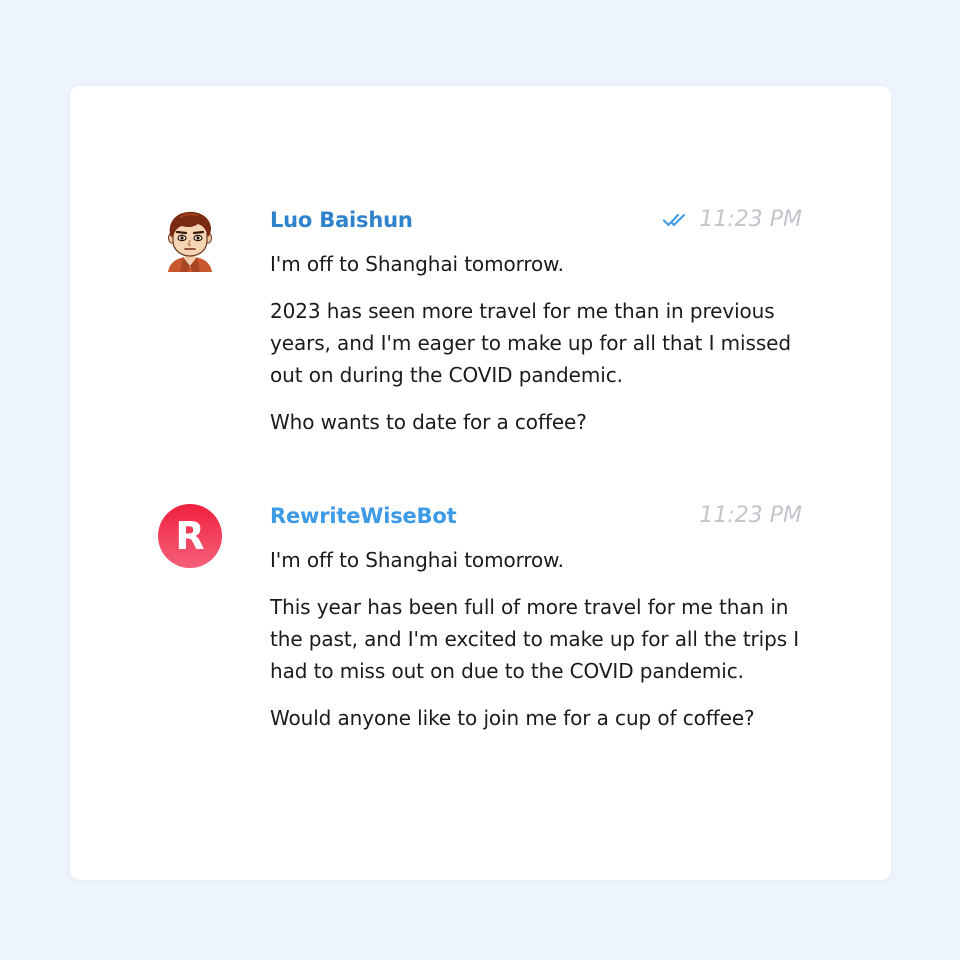 The height and width of the screenshot is (960, 960). I want to click on user-avatar, so click(190, 240).